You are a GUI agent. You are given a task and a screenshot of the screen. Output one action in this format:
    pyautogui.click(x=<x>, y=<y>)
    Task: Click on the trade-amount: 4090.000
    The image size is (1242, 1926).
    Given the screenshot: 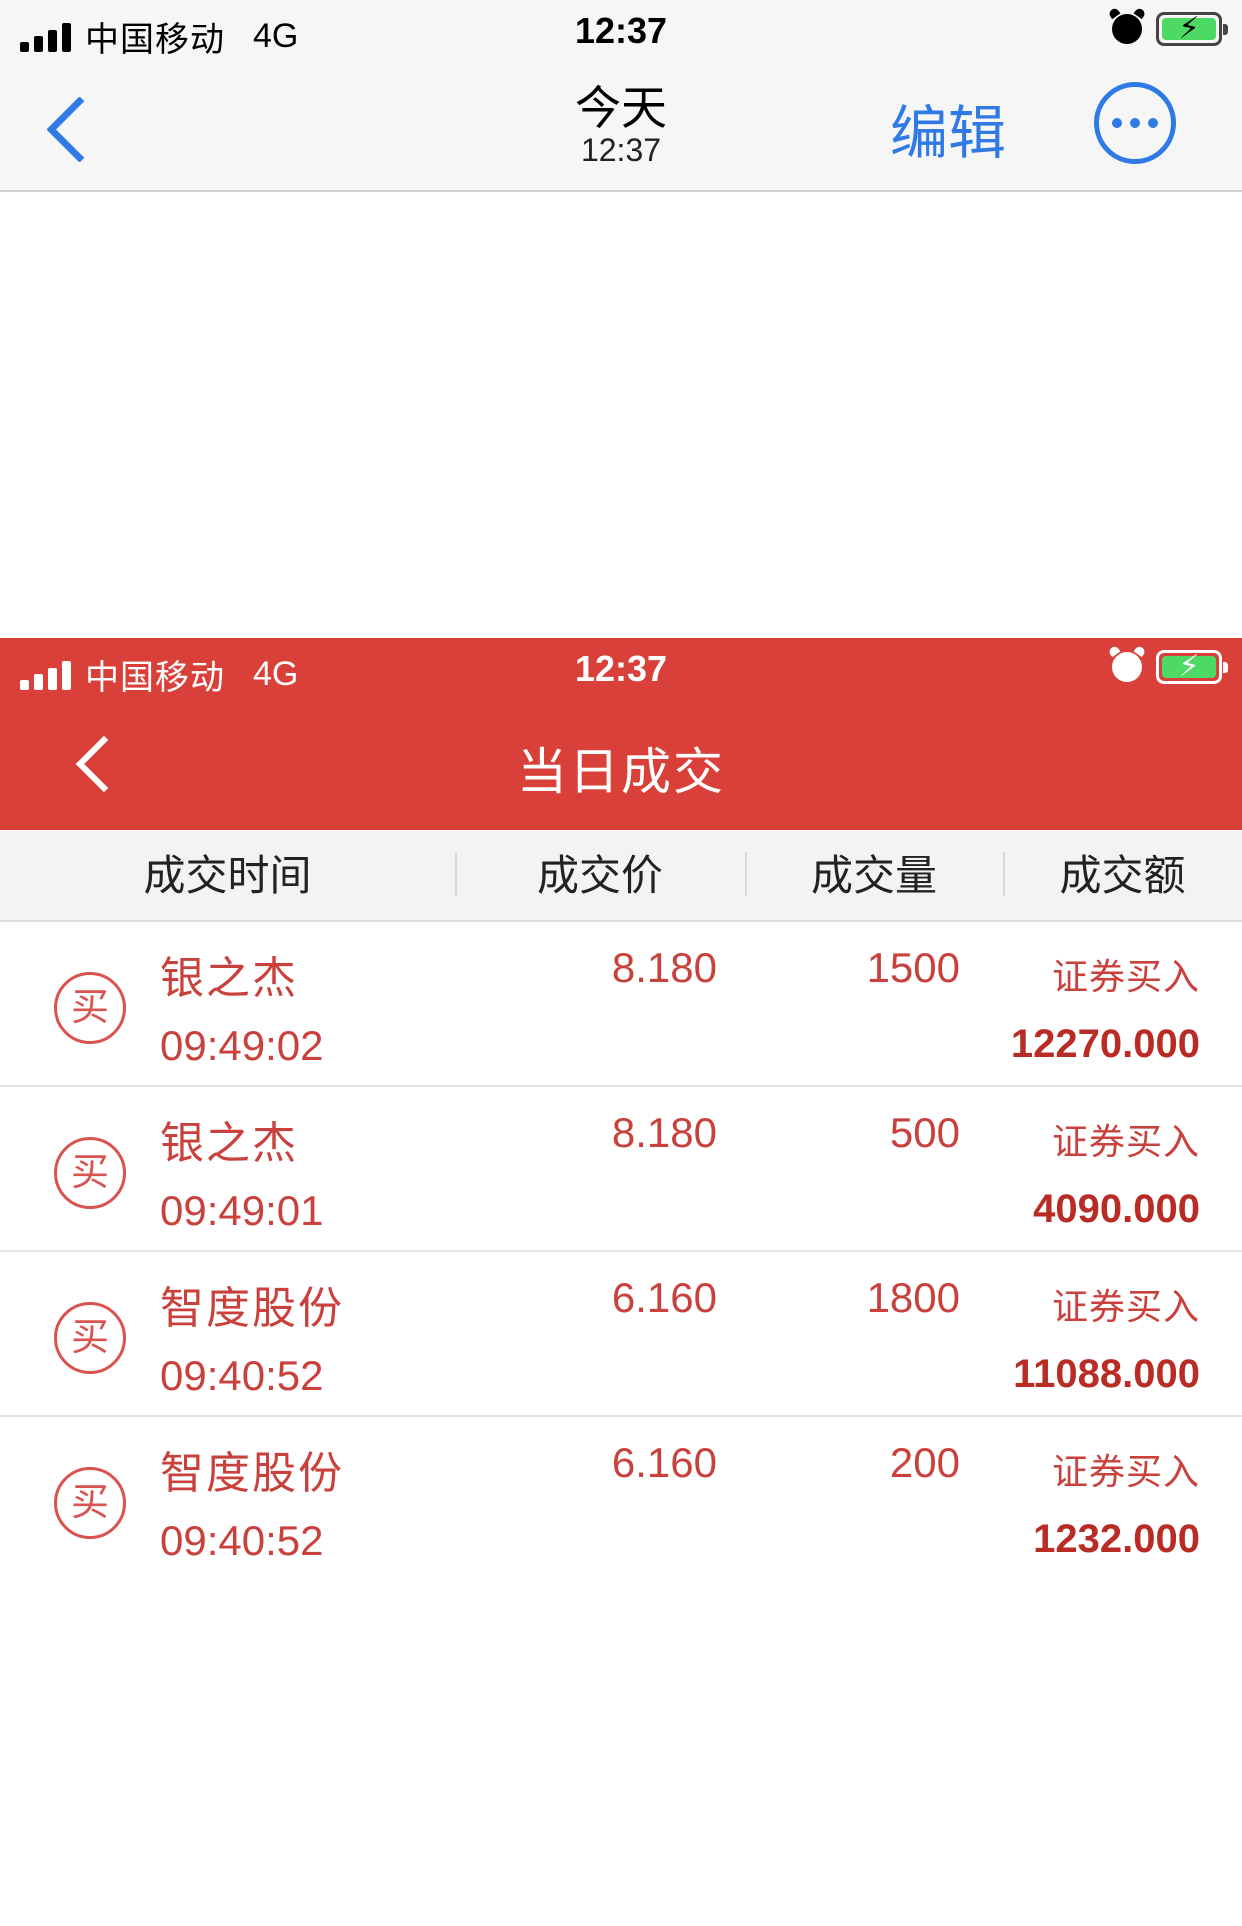 What is the action you would take?
    pyautogui.click(x=1116, y=1209)
    